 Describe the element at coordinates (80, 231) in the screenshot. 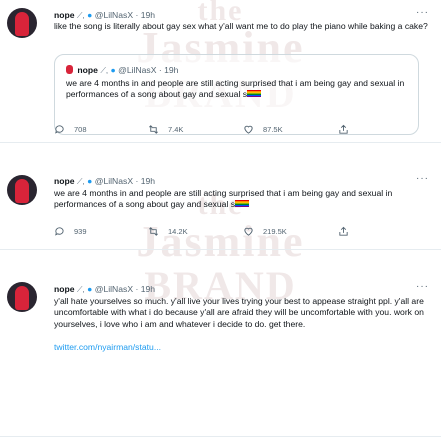

I see `reply-count: 939` at that location.